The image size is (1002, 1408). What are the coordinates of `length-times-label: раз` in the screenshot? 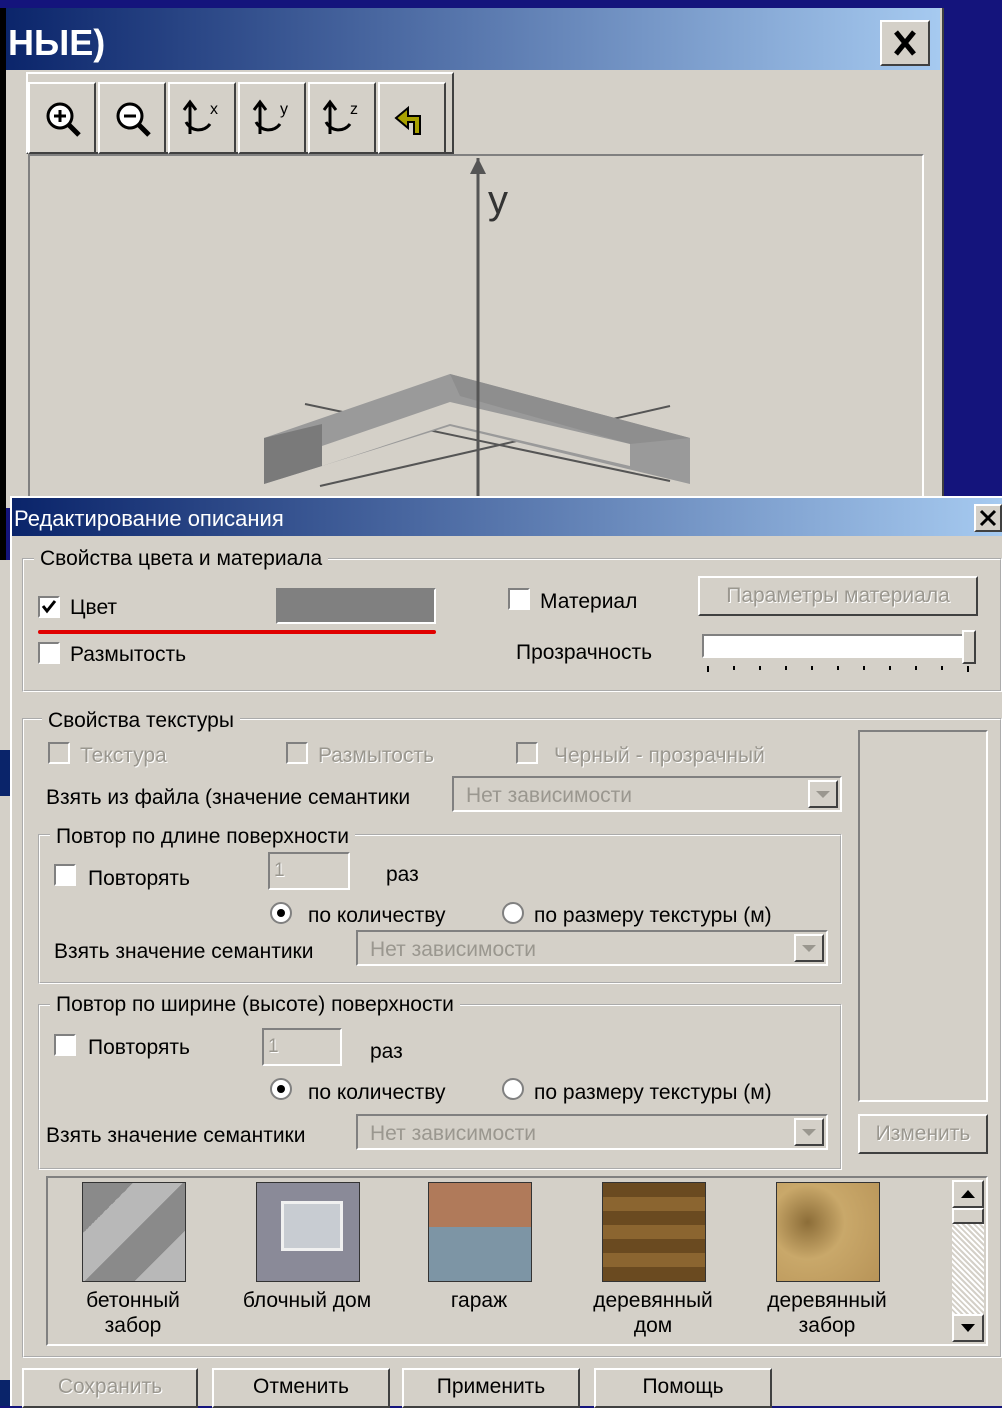 It's located at (402, 874).